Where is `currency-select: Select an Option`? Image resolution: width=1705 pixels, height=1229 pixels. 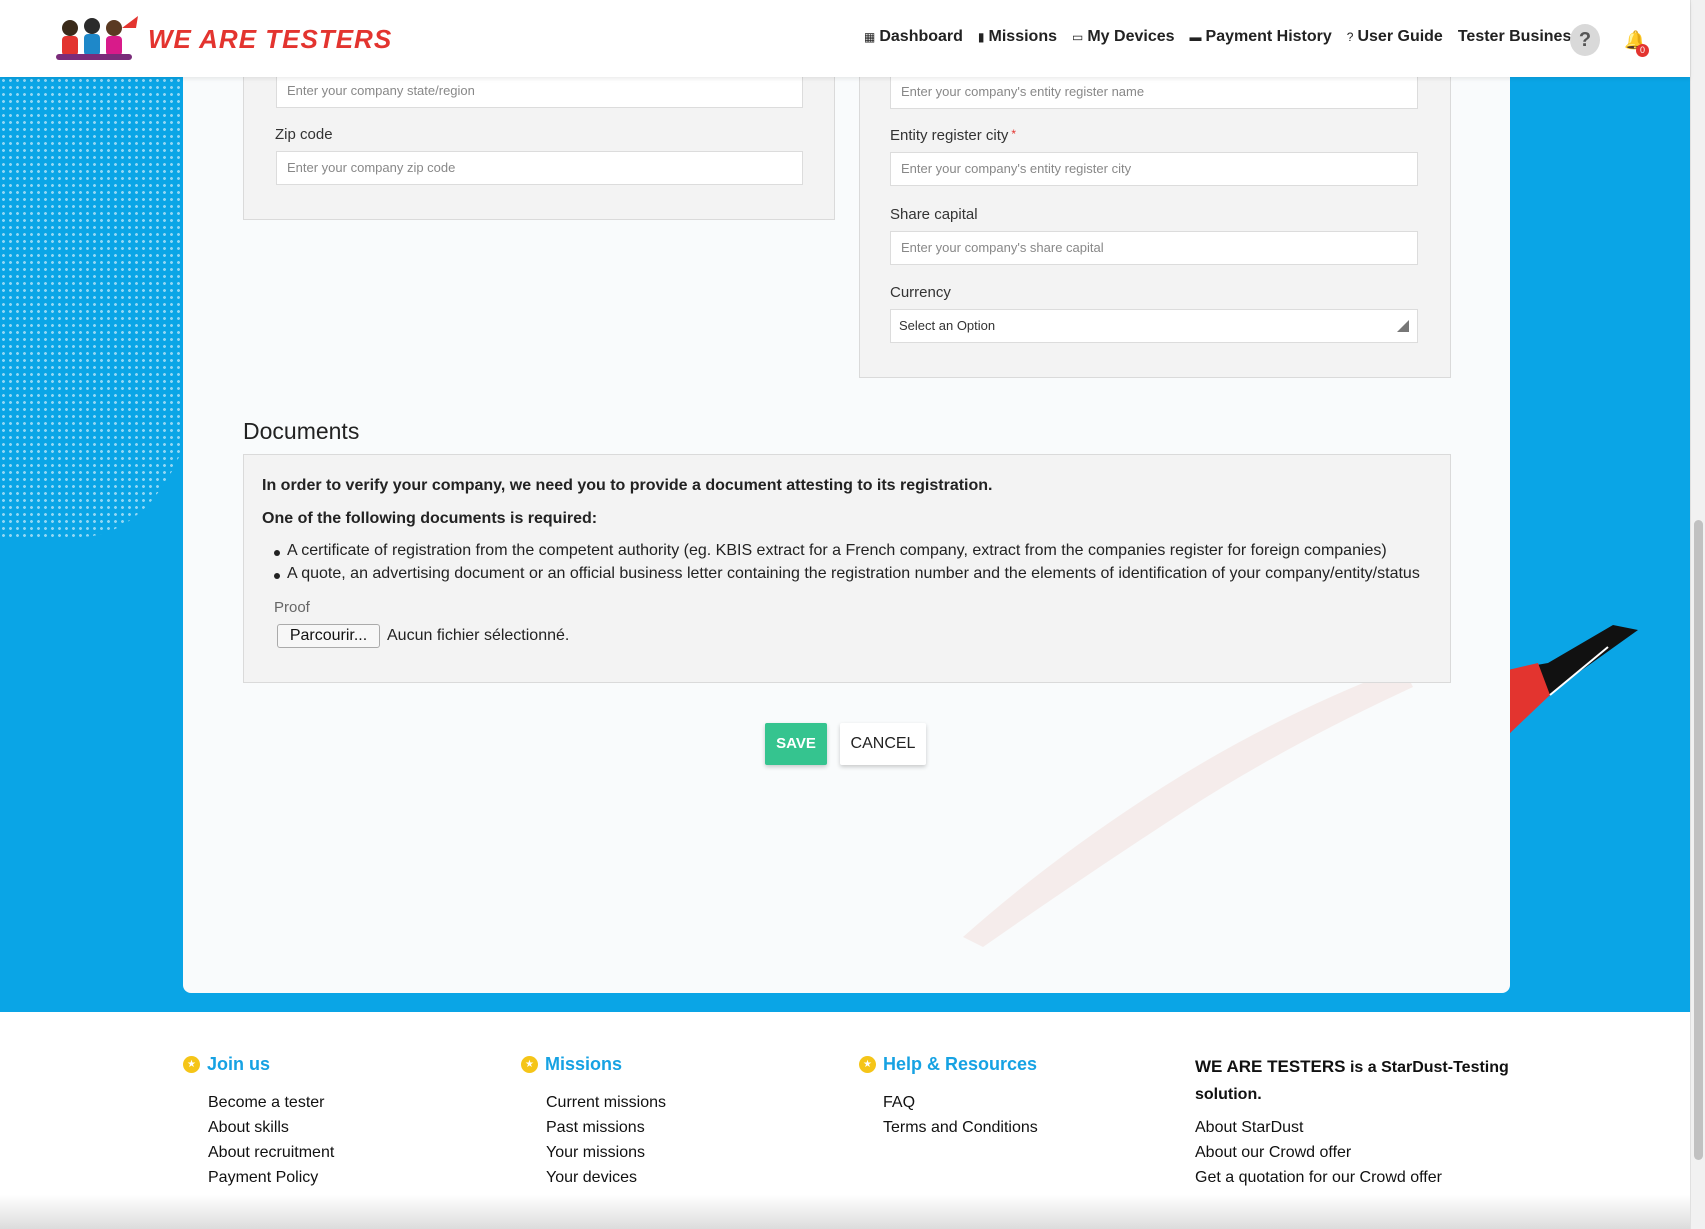
currency-select: Select an Option is located at coordinates (1154, 326).